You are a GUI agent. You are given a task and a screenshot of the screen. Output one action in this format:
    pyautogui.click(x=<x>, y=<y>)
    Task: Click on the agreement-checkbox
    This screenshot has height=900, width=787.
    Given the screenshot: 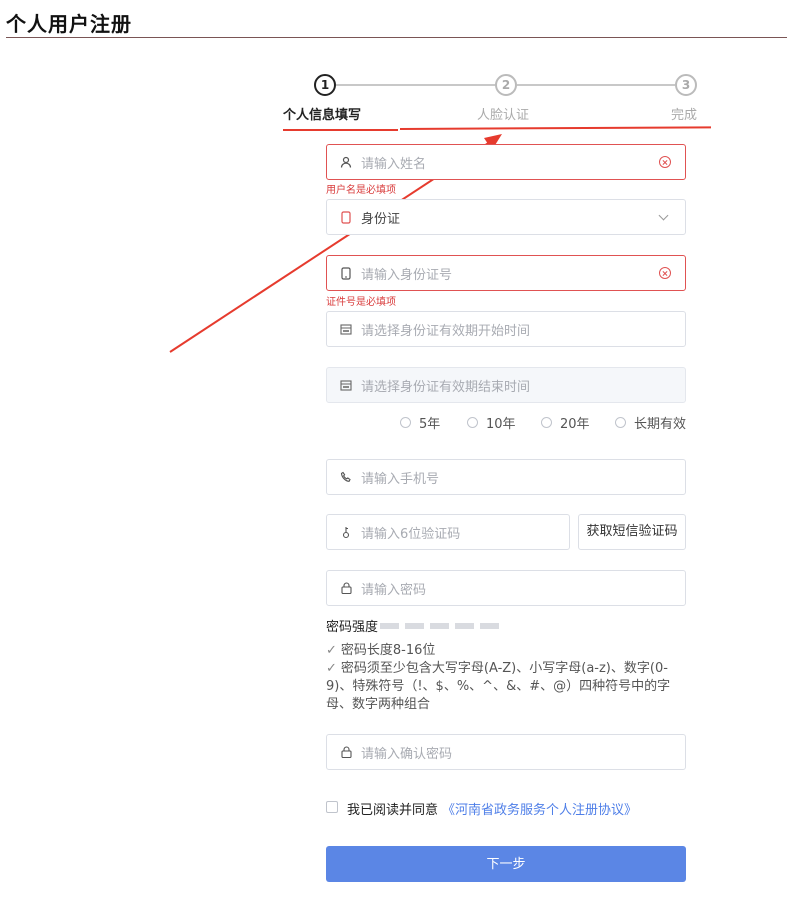 What is the action you would take?
    pyautogui.click(x=332, y=807)
    